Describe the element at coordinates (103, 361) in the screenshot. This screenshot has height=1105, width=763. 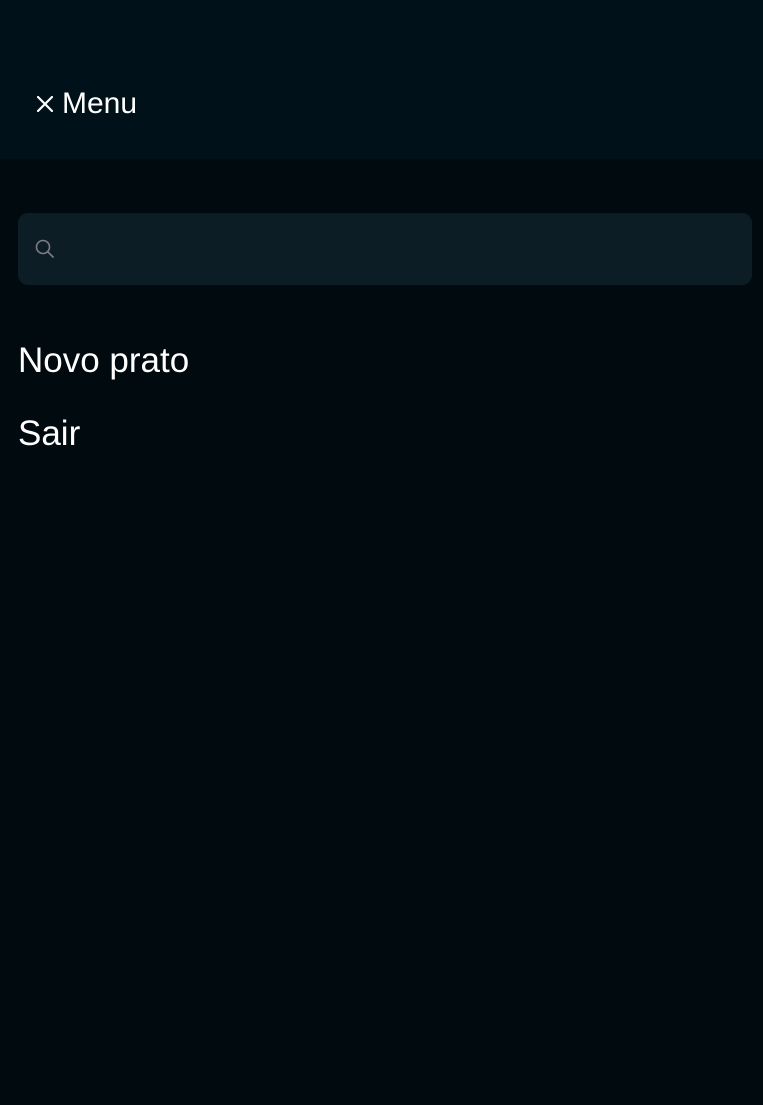
I see `menu-item-new-dish: Novo prato` at that location.